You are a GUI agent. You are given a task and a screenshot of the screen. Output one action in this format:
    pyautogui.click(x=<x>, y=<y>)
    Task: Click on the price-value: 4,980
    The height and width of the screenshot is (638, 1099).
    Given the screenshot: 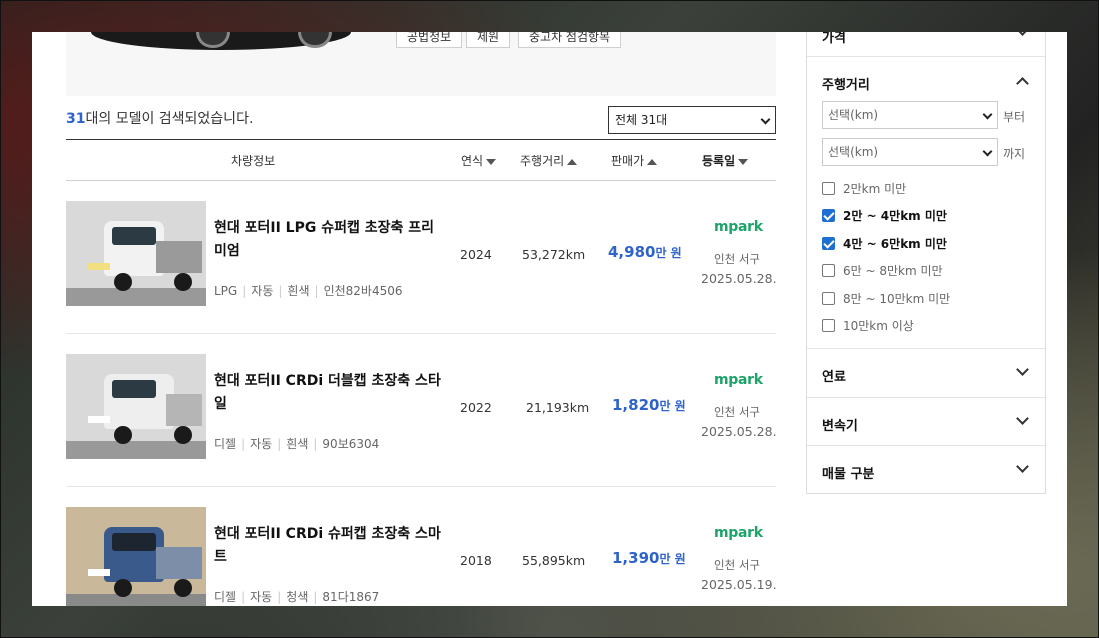 What is the action you would take?
    pyautogui.click(x=632, y=252)
    